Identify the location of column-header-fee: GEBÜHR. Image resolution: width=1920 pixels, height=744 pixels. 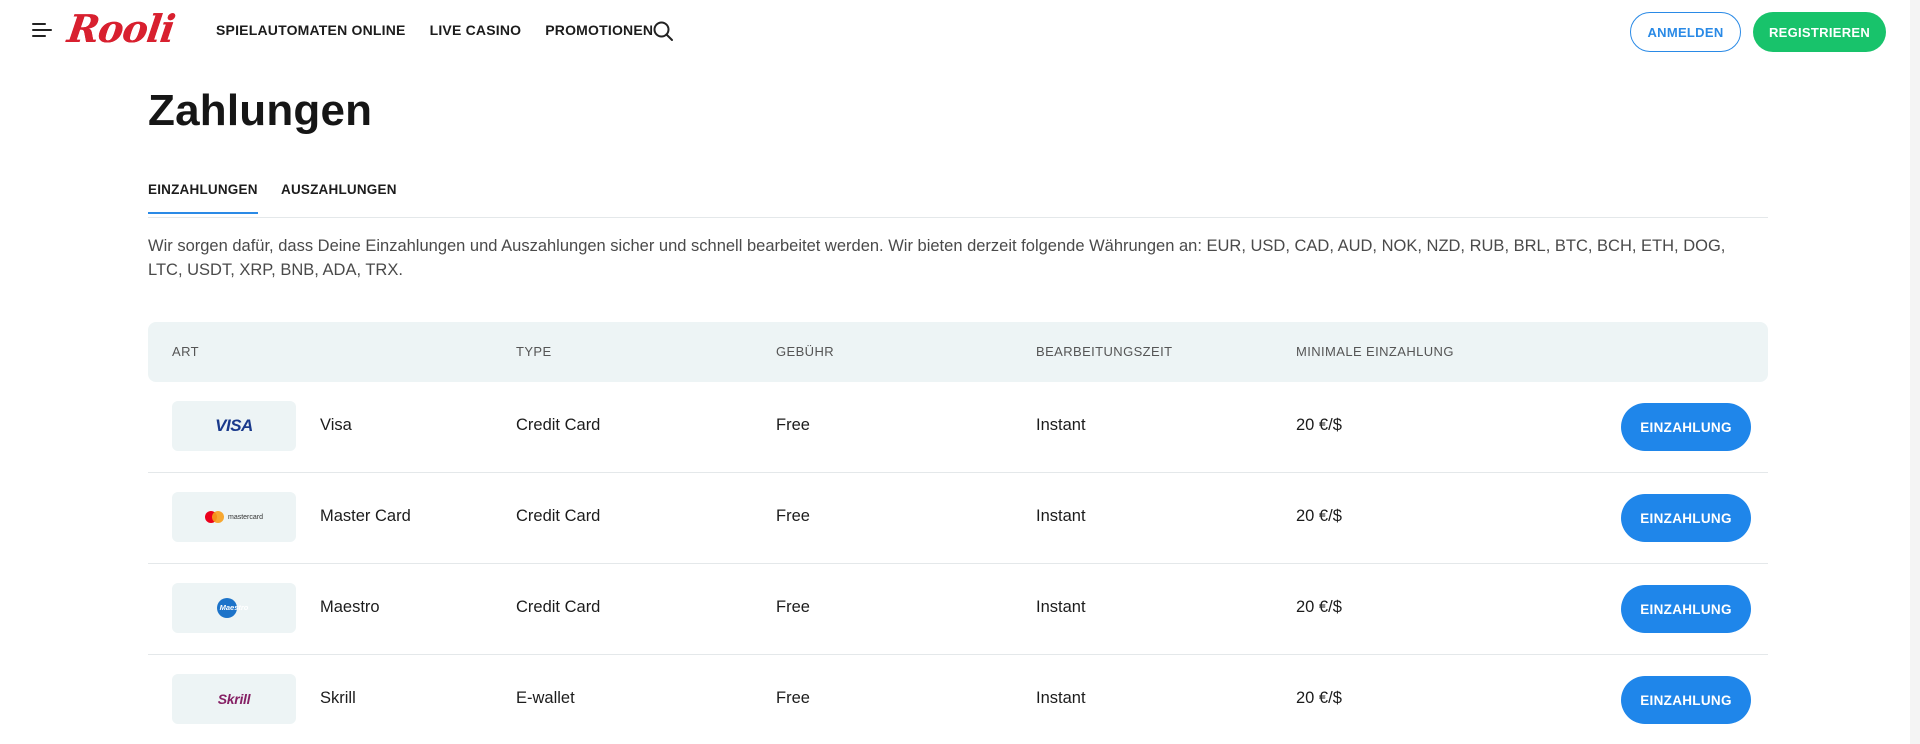
(805, 351).